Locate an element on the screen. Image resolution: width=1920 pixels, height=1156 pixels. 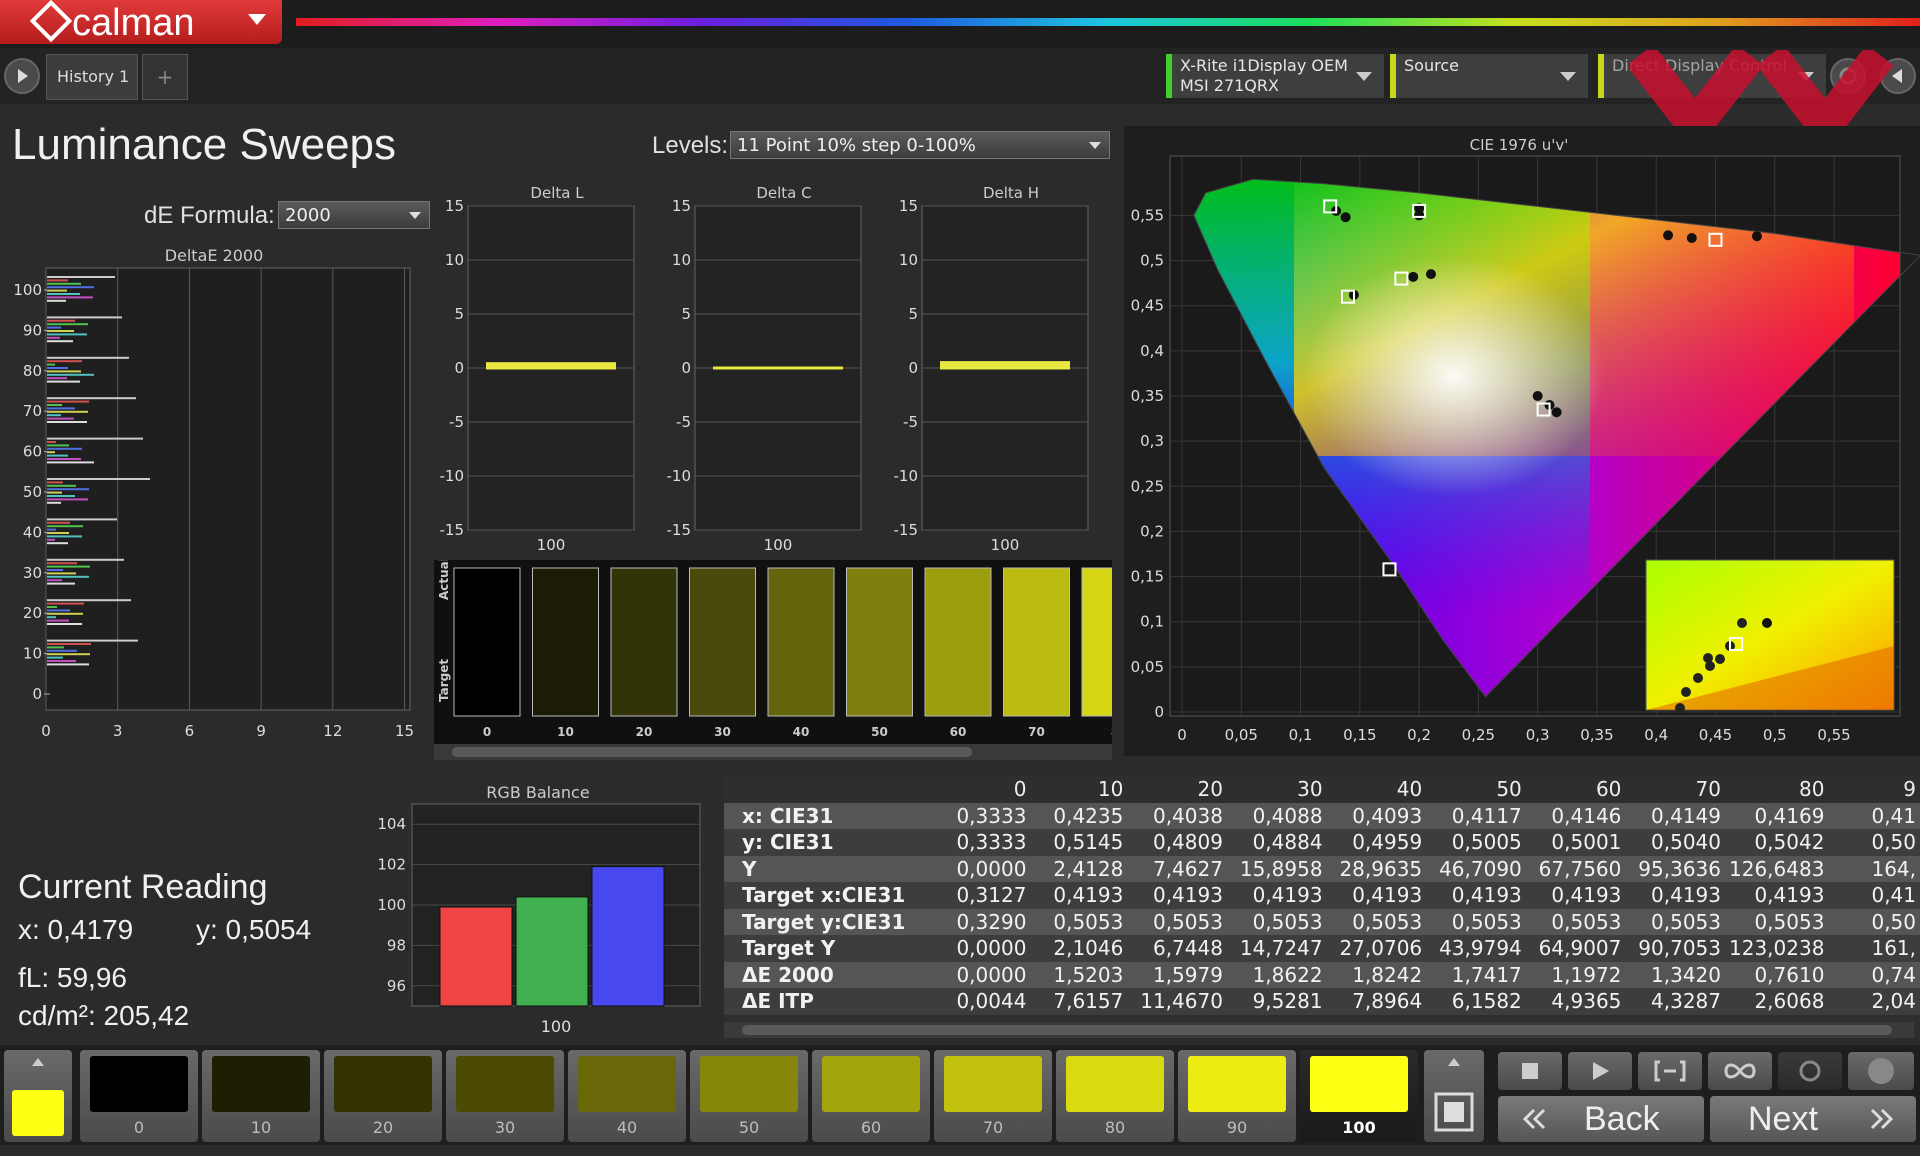
refresh-icon is located at coordinates (1810, 1071).